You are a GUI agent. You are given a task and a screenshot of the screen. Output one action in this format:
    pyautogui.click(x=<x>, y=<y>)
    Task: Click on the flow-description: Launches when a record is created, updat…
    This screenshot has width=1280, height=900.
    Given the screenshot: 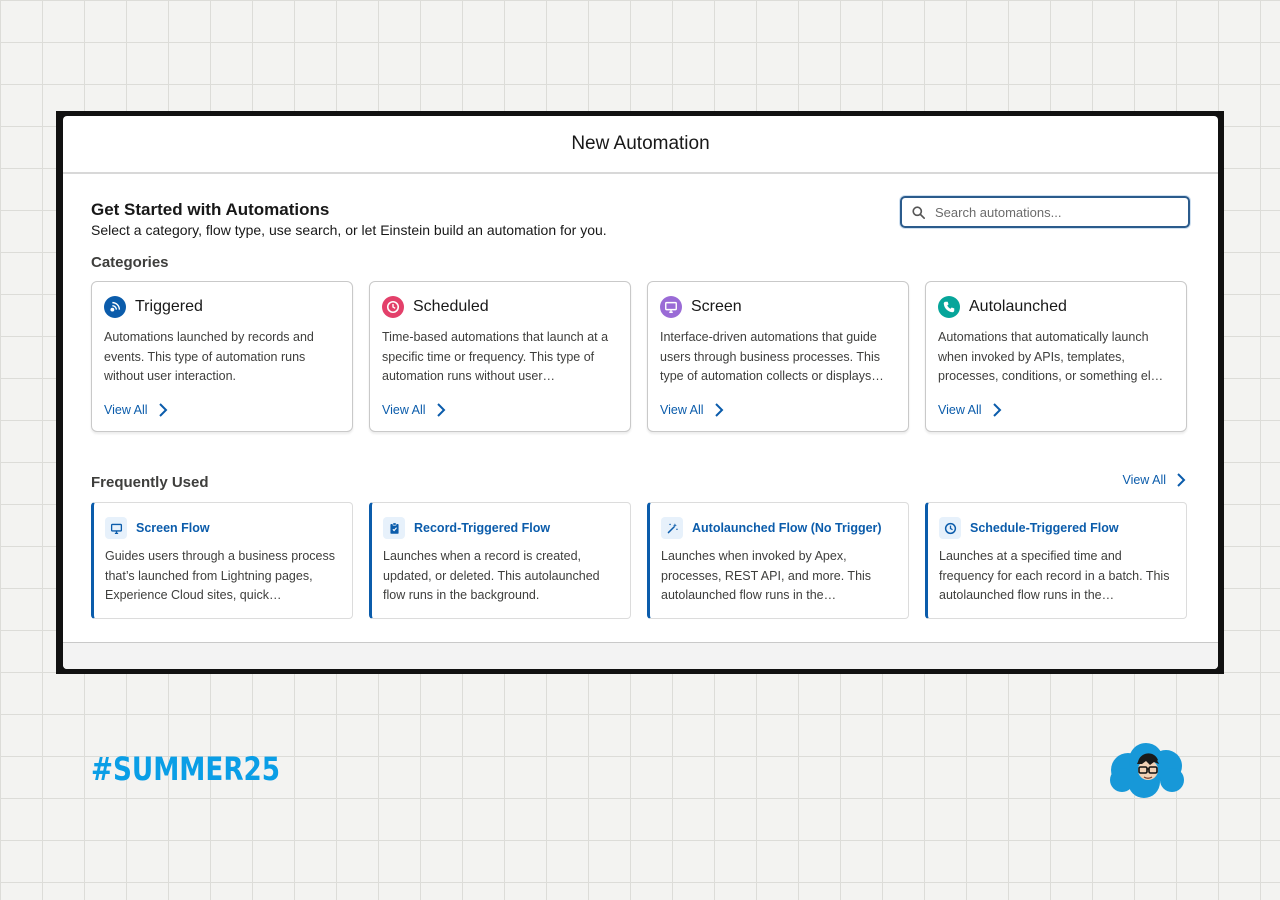 What is the action you would take?
    pyautogui.click(x=491, y=575)
    